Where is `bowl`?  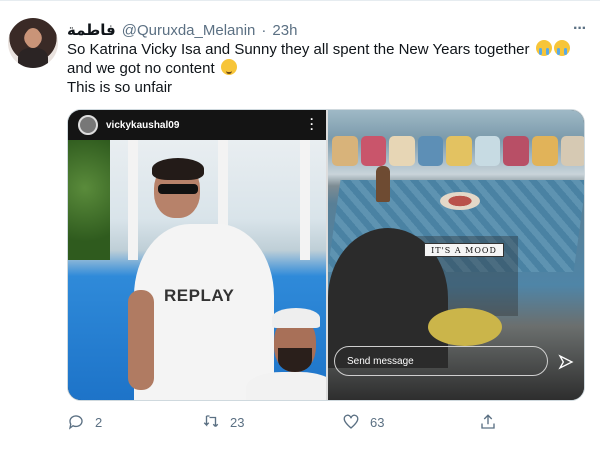
bowl is located at coordinates (460, 201).